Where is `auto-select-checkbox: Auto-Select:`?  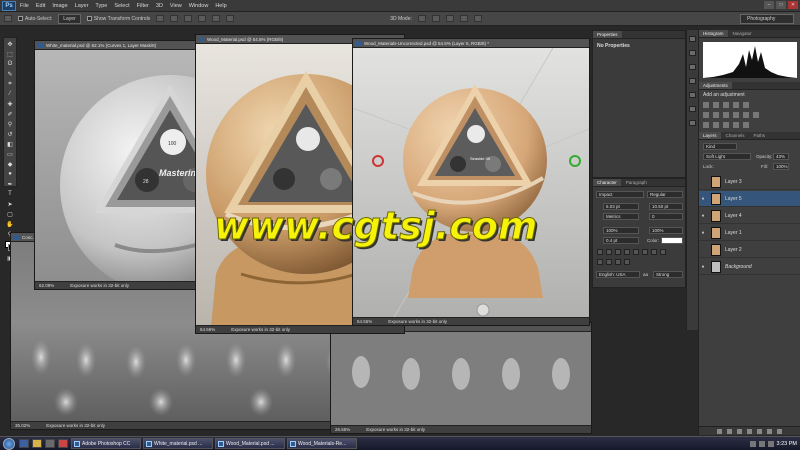 auto-select-checkbox: Auto-Select: is located at coordinates (35, 19).